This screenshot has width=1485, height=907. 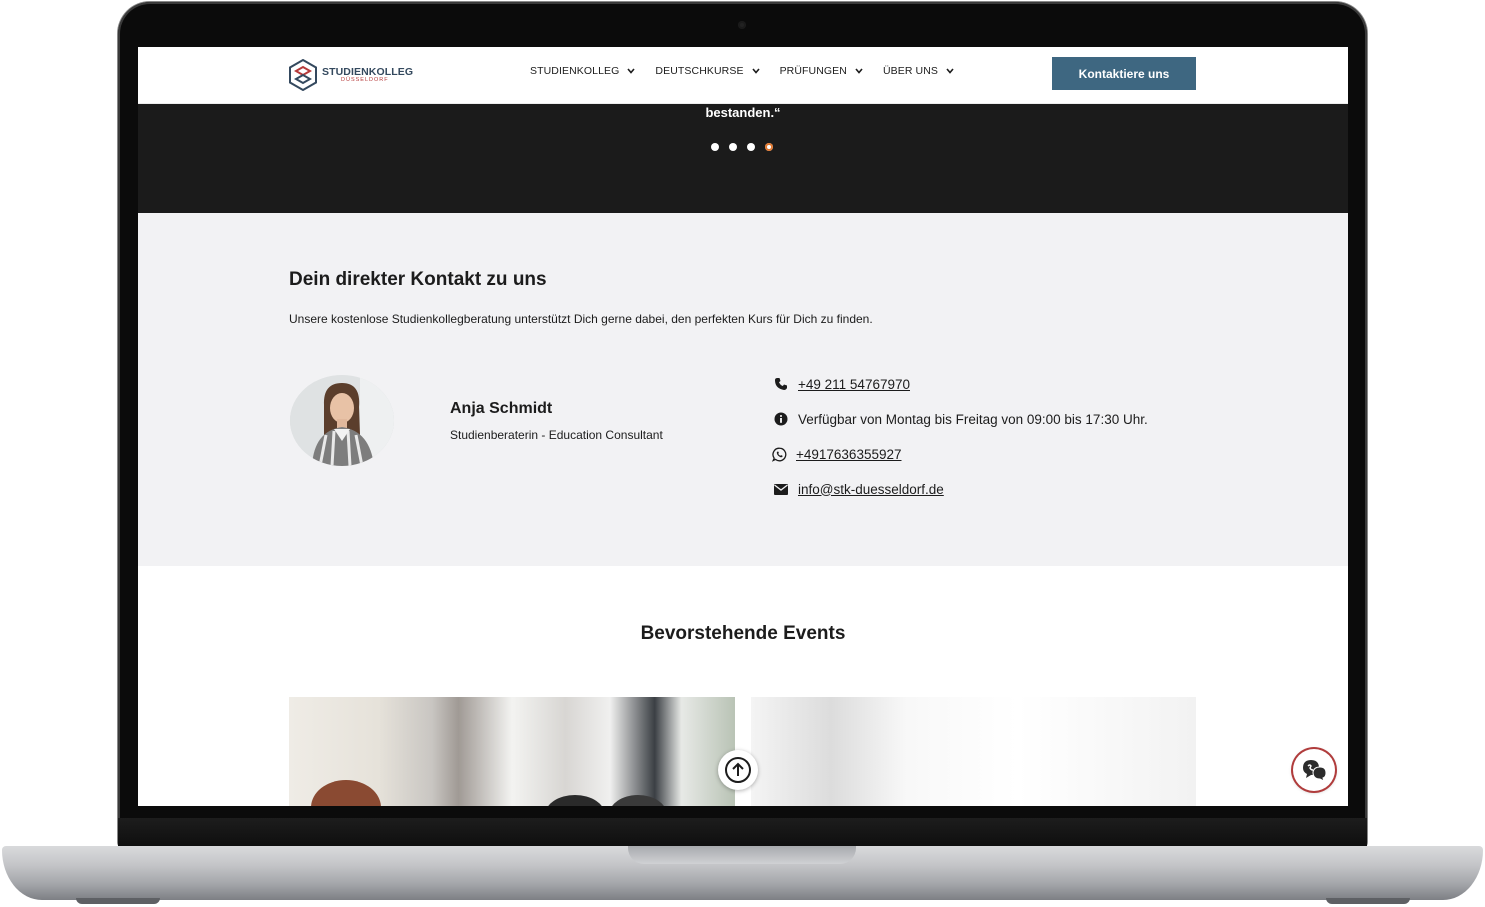 What do you see at coordinates (742, 833) in the screenshot?
I see `laptop-hinge` at bounding box center [742, 833].